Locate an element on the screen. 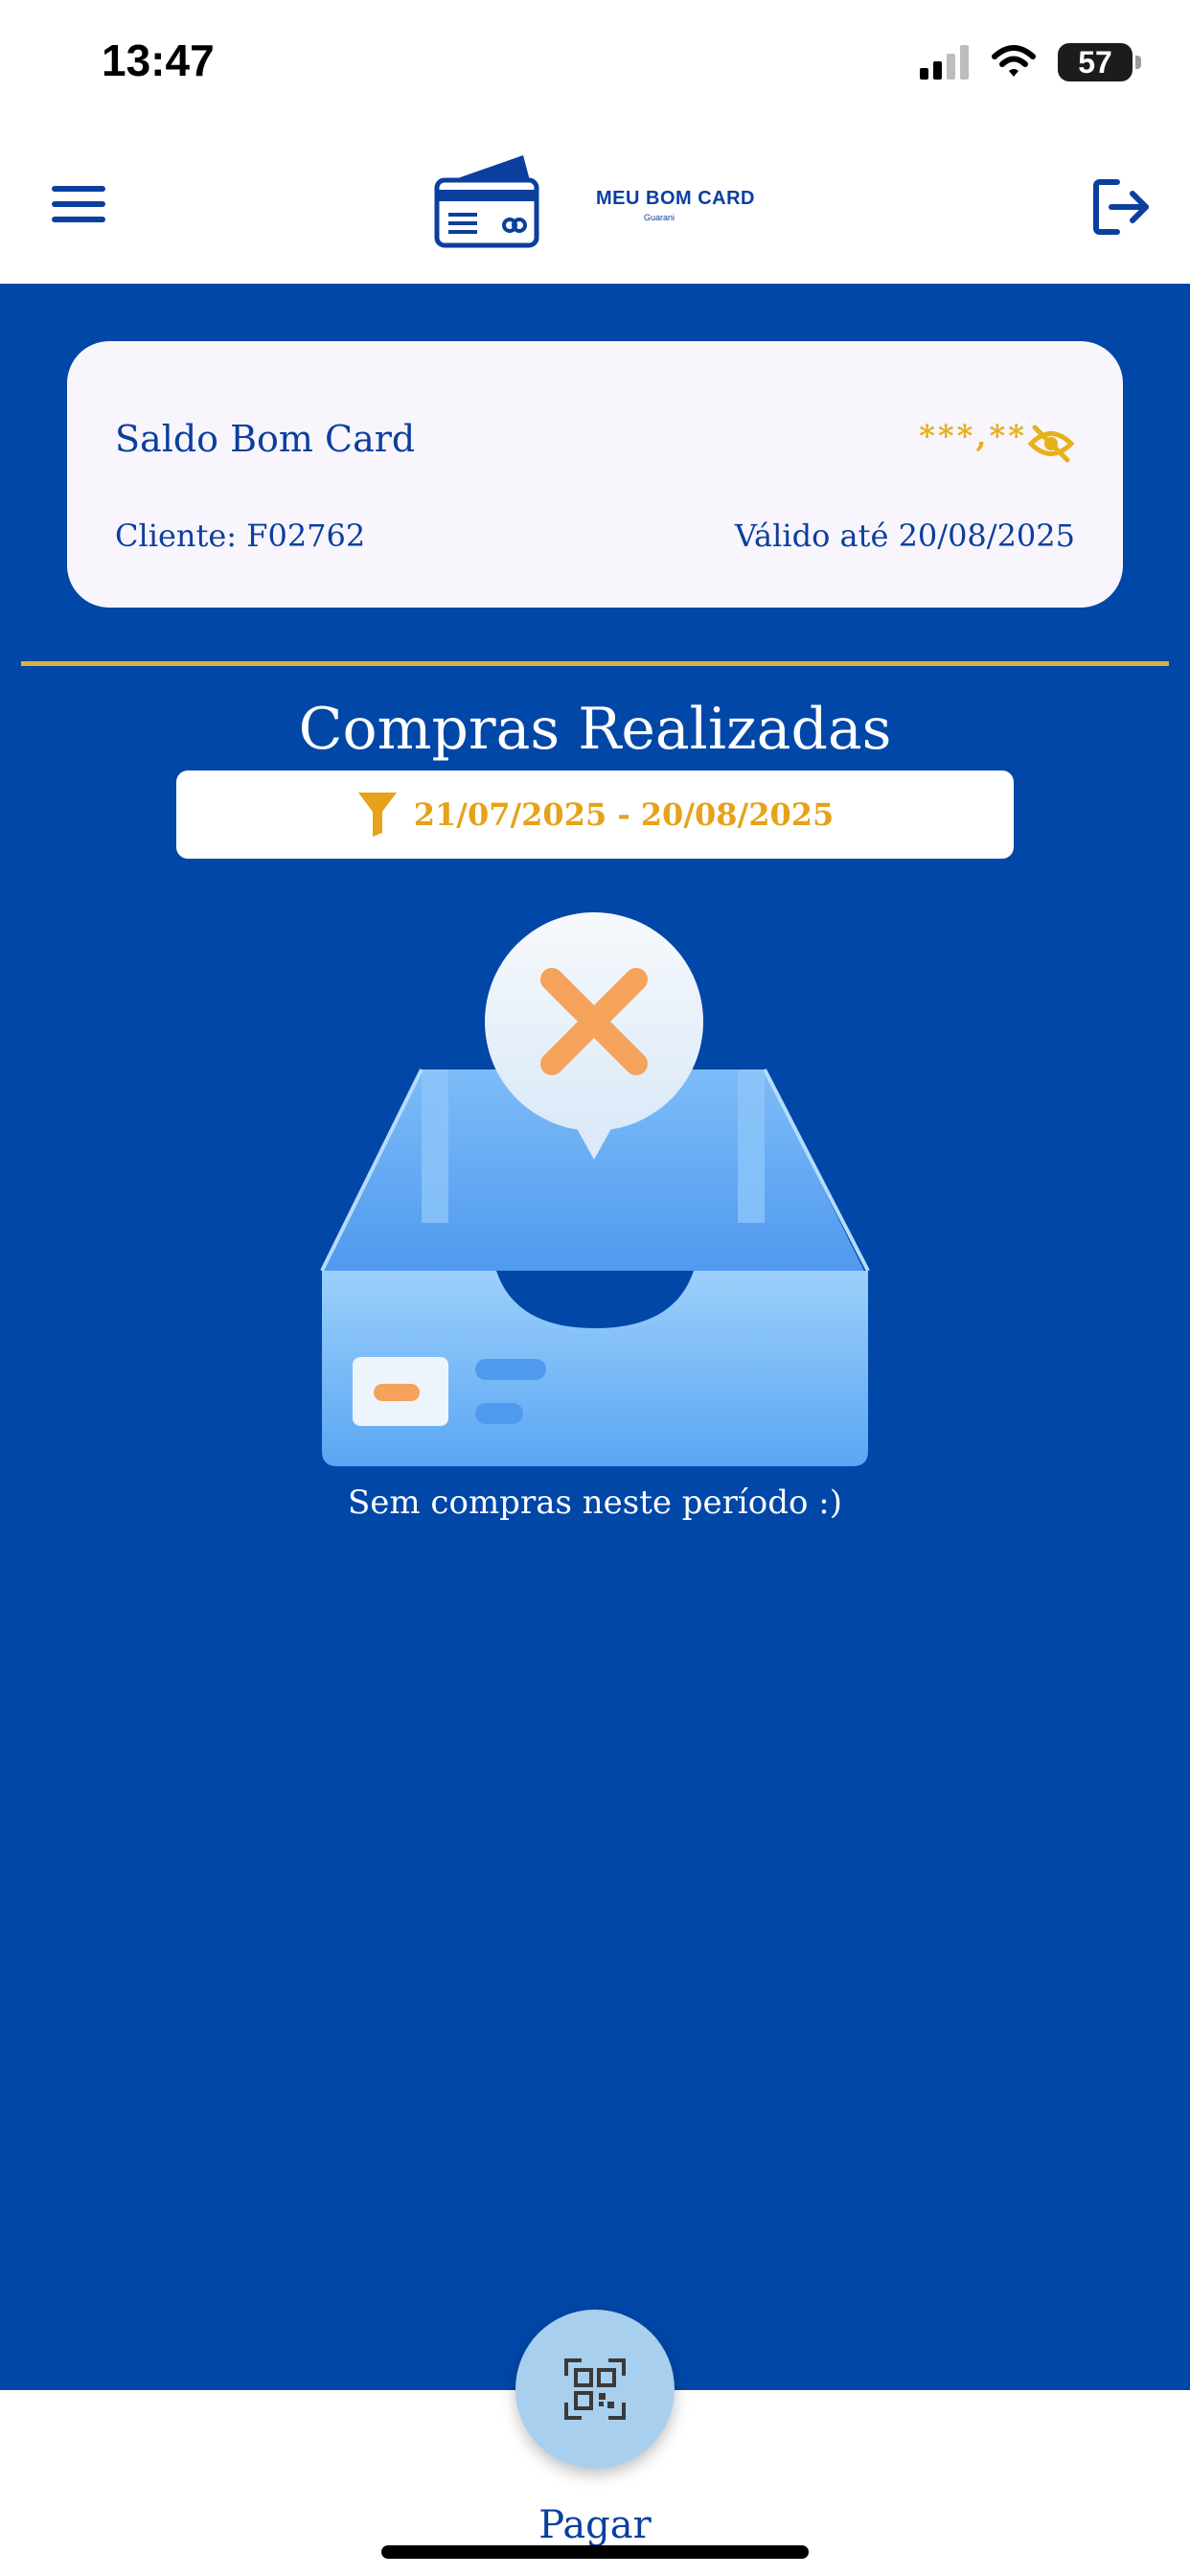 The image size is (1190, 2576). balance-masked-value: ***,** is located at coordinates (973, 436).